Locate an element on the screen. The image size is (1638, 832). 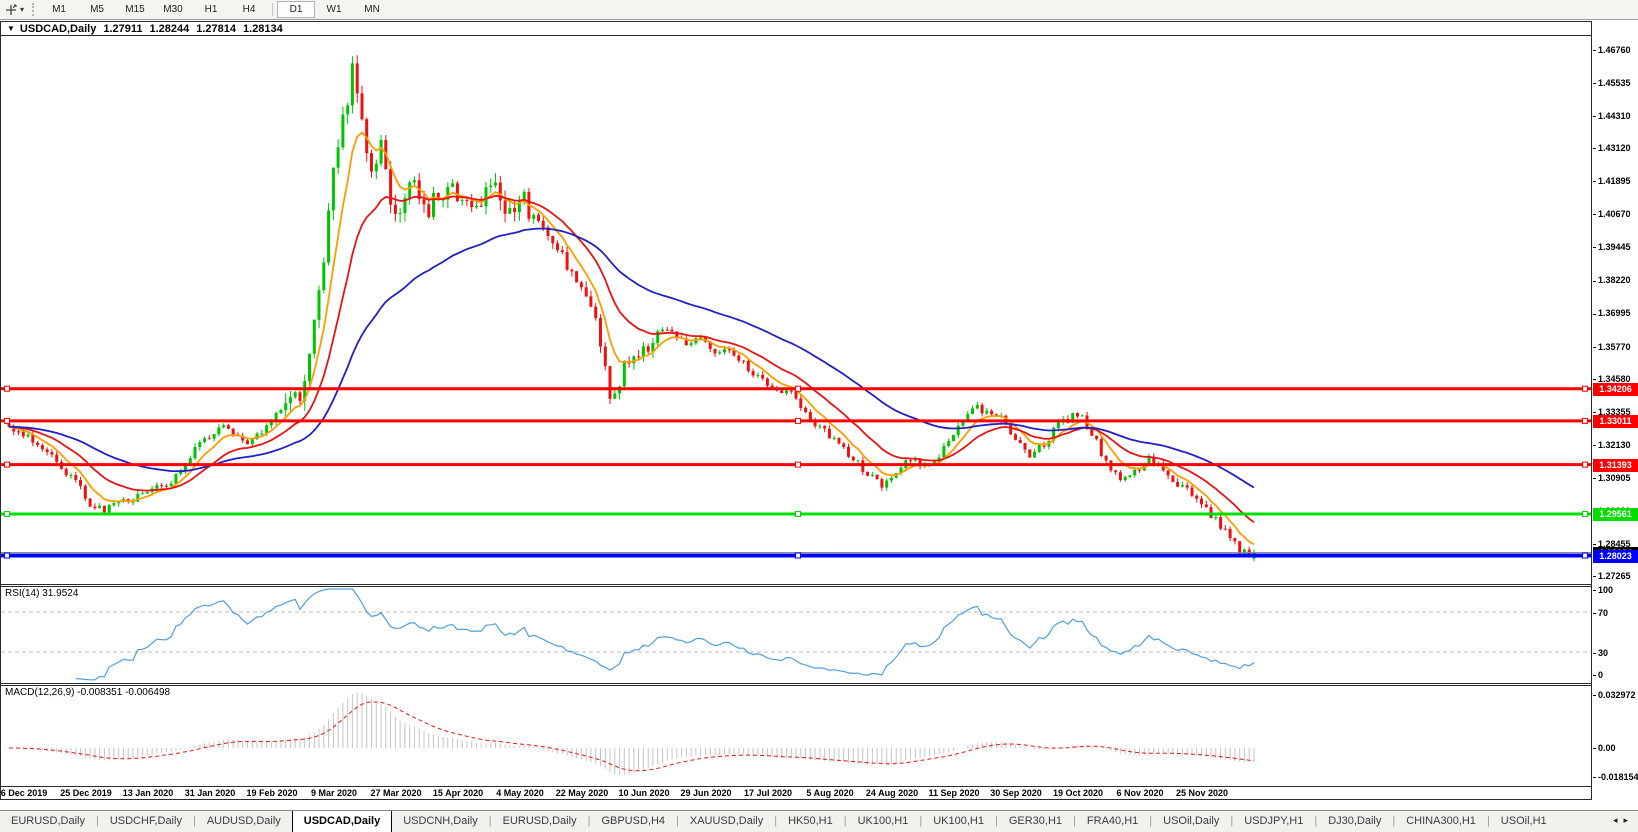
timeframe-button-w1: W1 is located at coordinates (334, 9).